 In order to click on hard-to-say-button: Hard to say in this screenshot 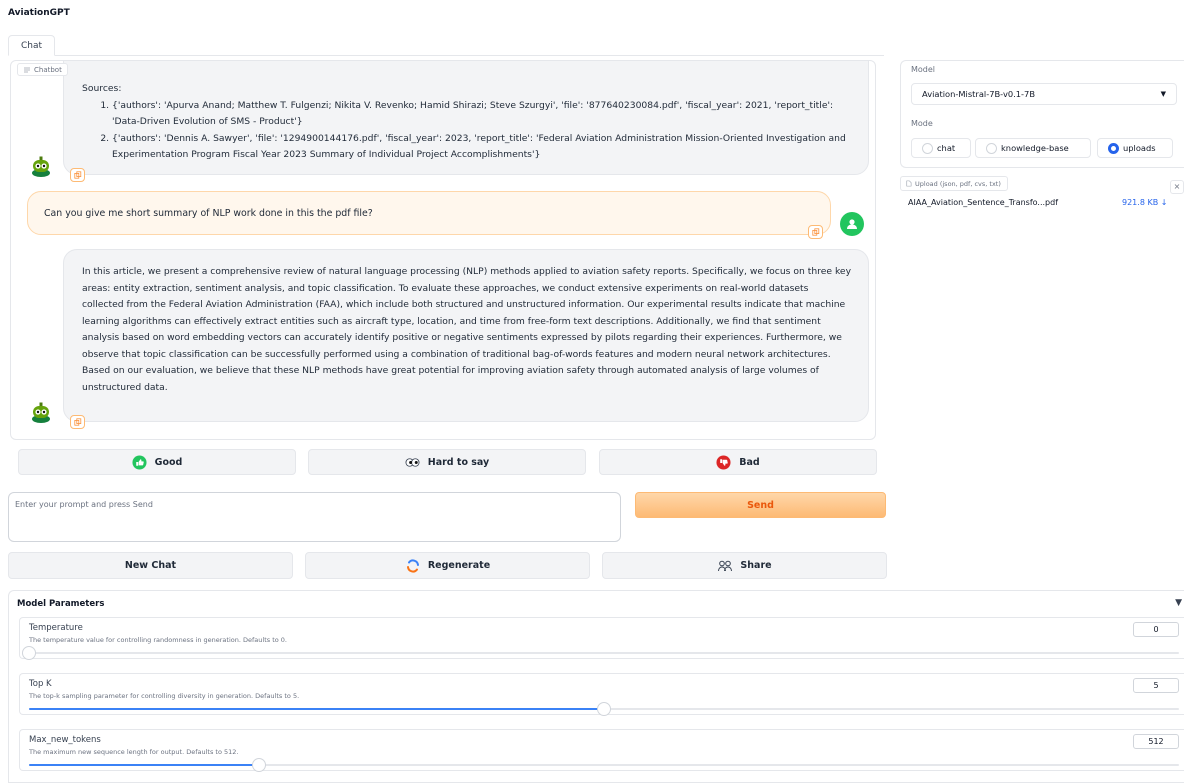, I will do `click(447, 462)`.